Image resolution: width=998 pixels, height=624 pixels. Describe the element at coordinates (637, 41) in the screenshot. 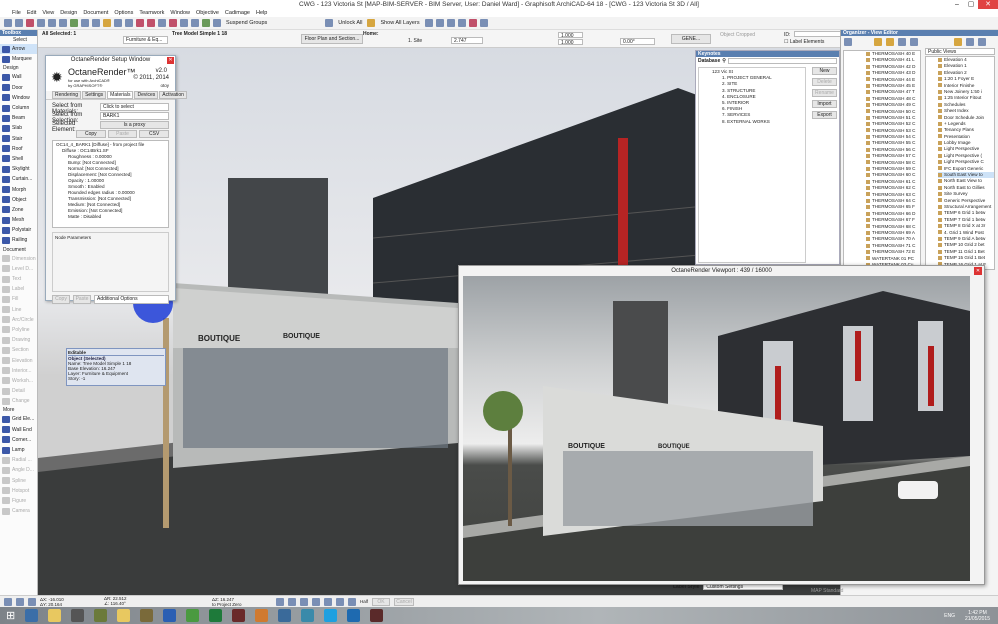

I see `angle-field: 0.00°` at that location.